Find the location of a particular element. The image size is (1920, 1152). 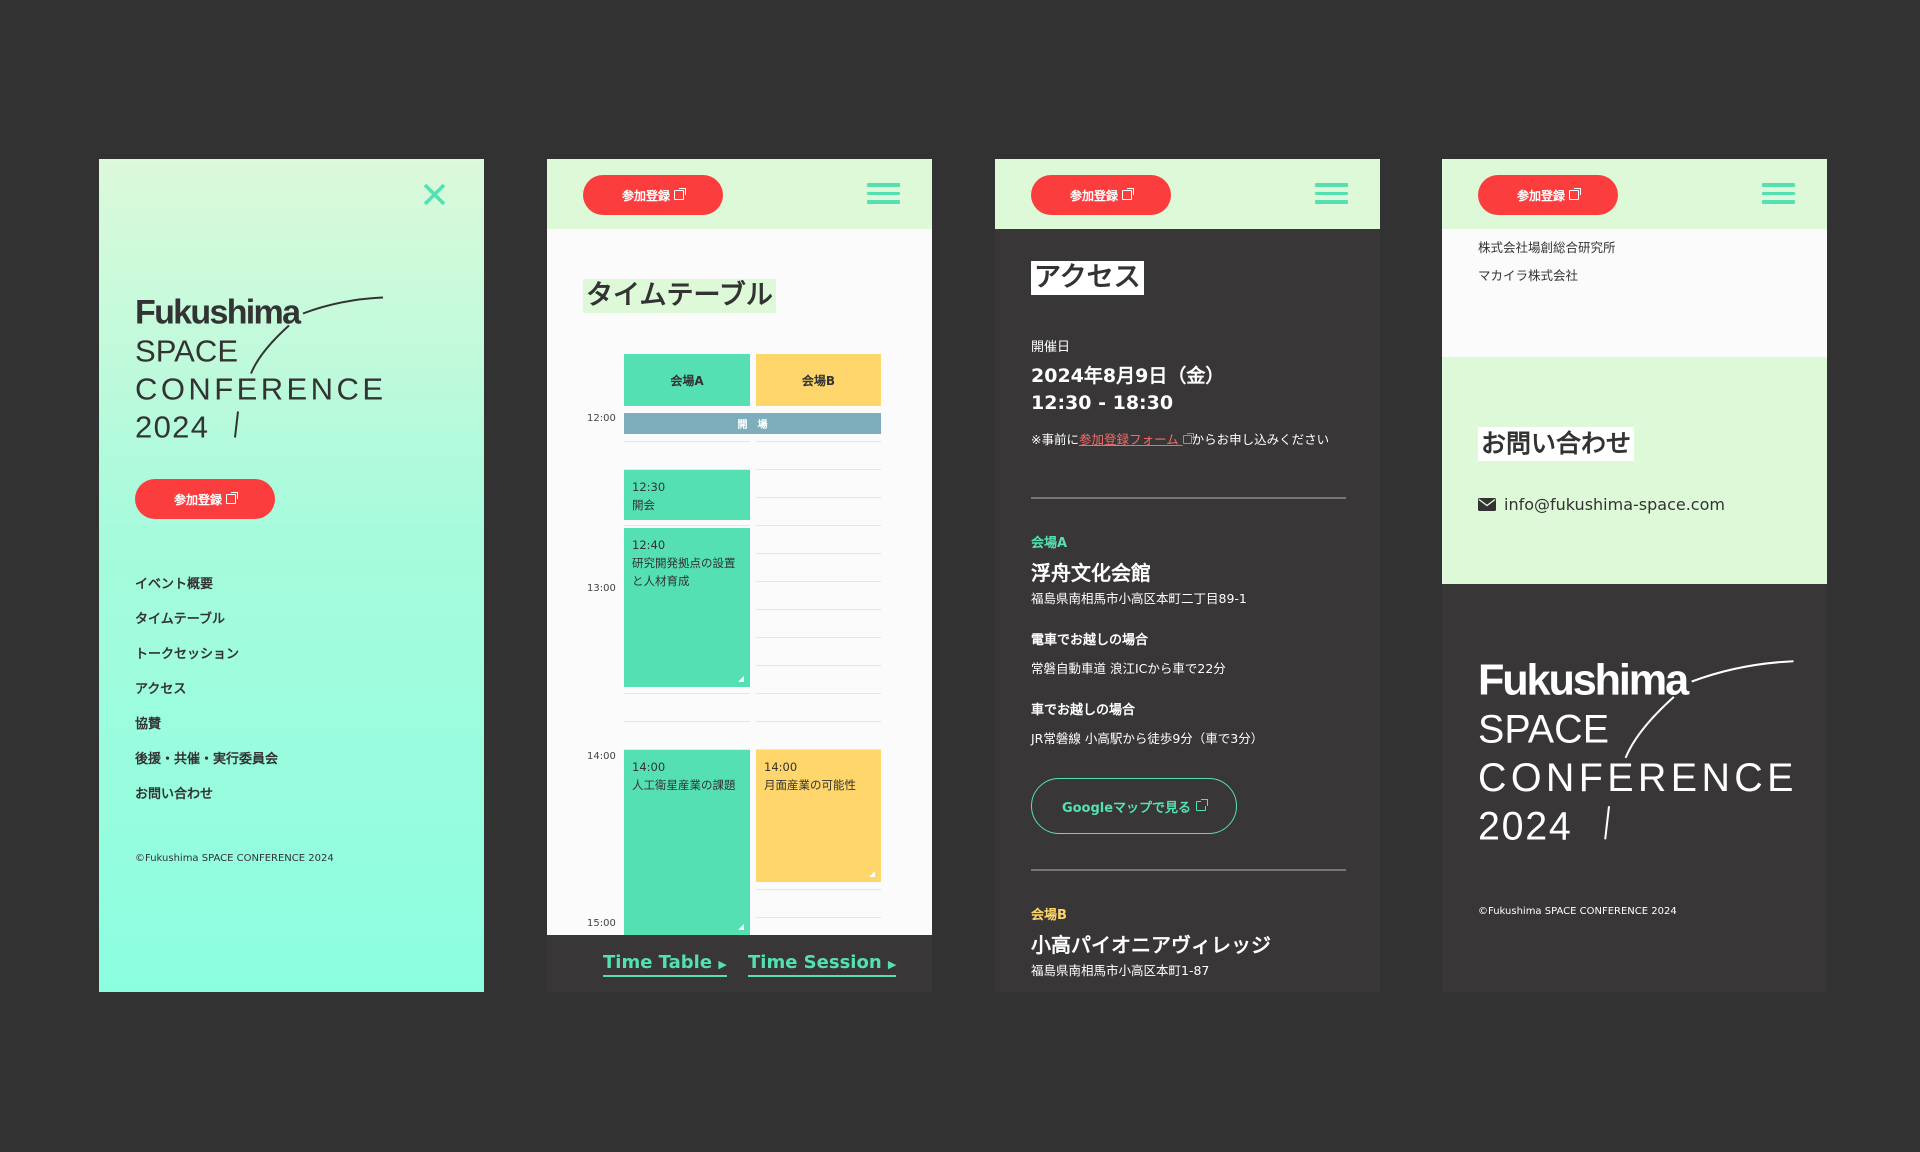

time-label: 15:00 is located at coordinates (601, 923).